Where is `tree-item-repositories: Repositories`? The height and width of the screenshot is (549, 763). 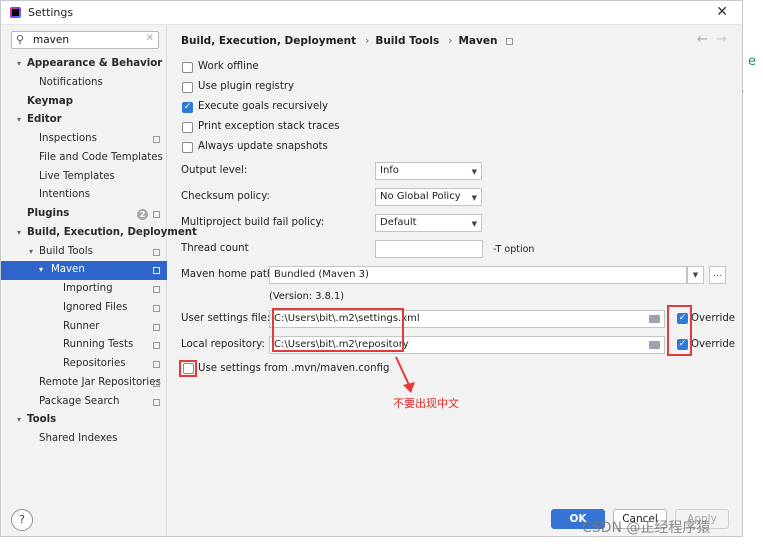 tree-item-repositories: Repositories is located at coordinates (84, 364).